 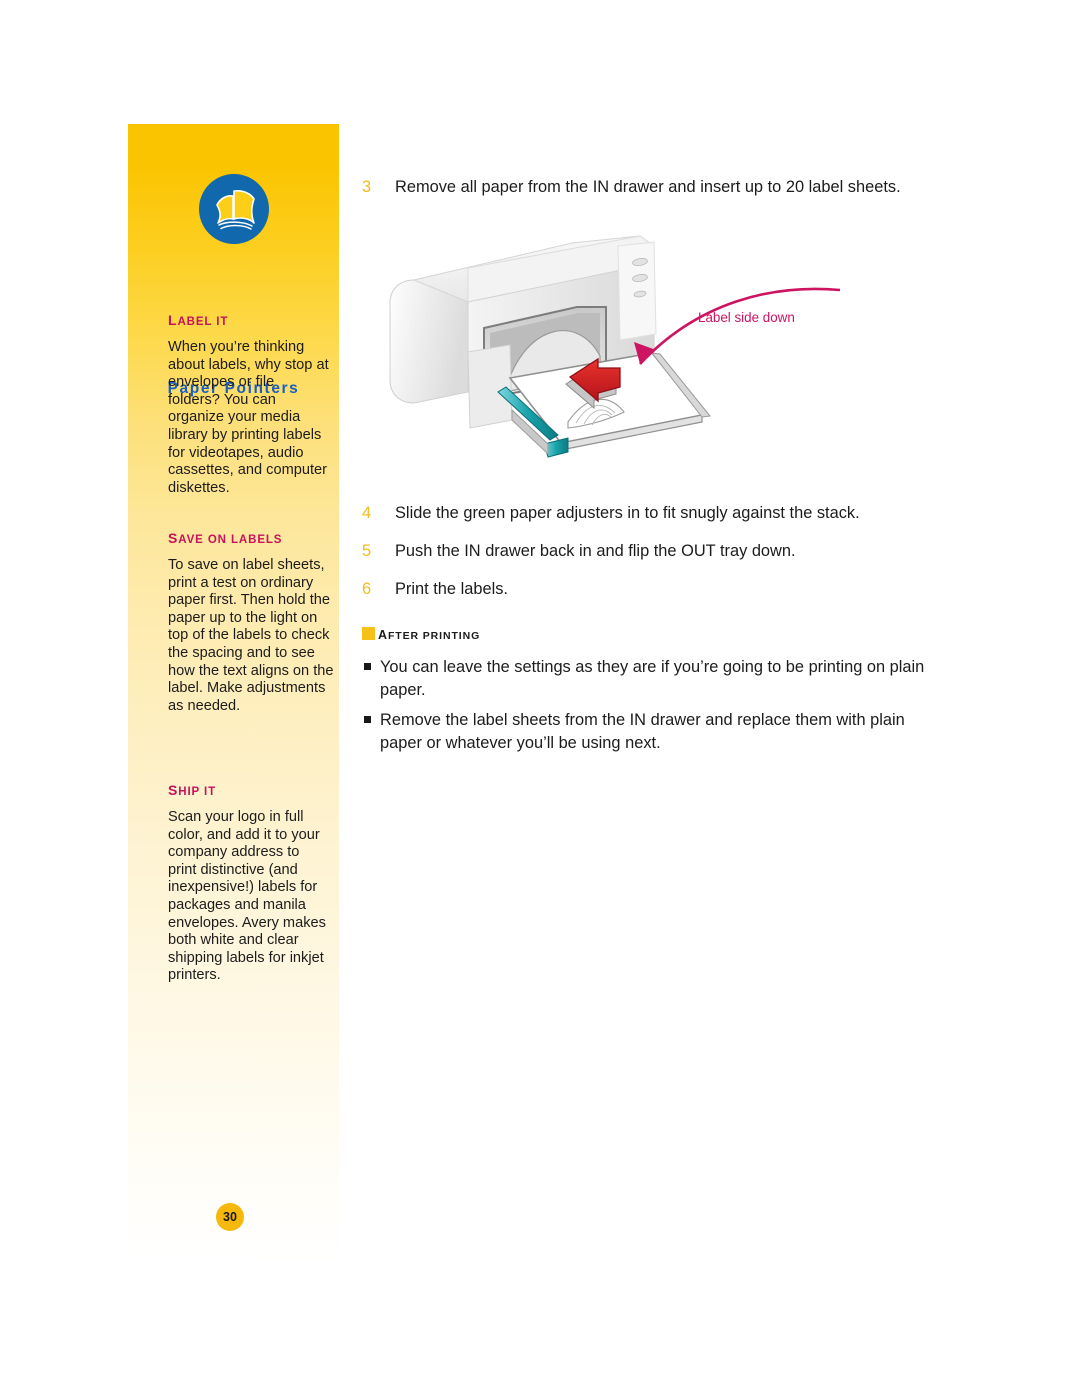 What do you see at coordinates (233, 209) in the screenshot?
I see `fanned-pages-icon` at bounding box center [233, 209].